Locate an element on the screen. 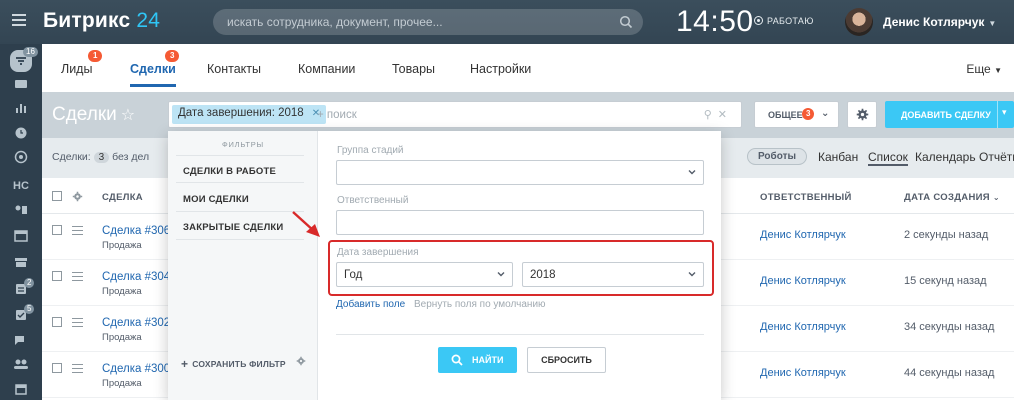  target-icon is located at coordinates (21, 158).